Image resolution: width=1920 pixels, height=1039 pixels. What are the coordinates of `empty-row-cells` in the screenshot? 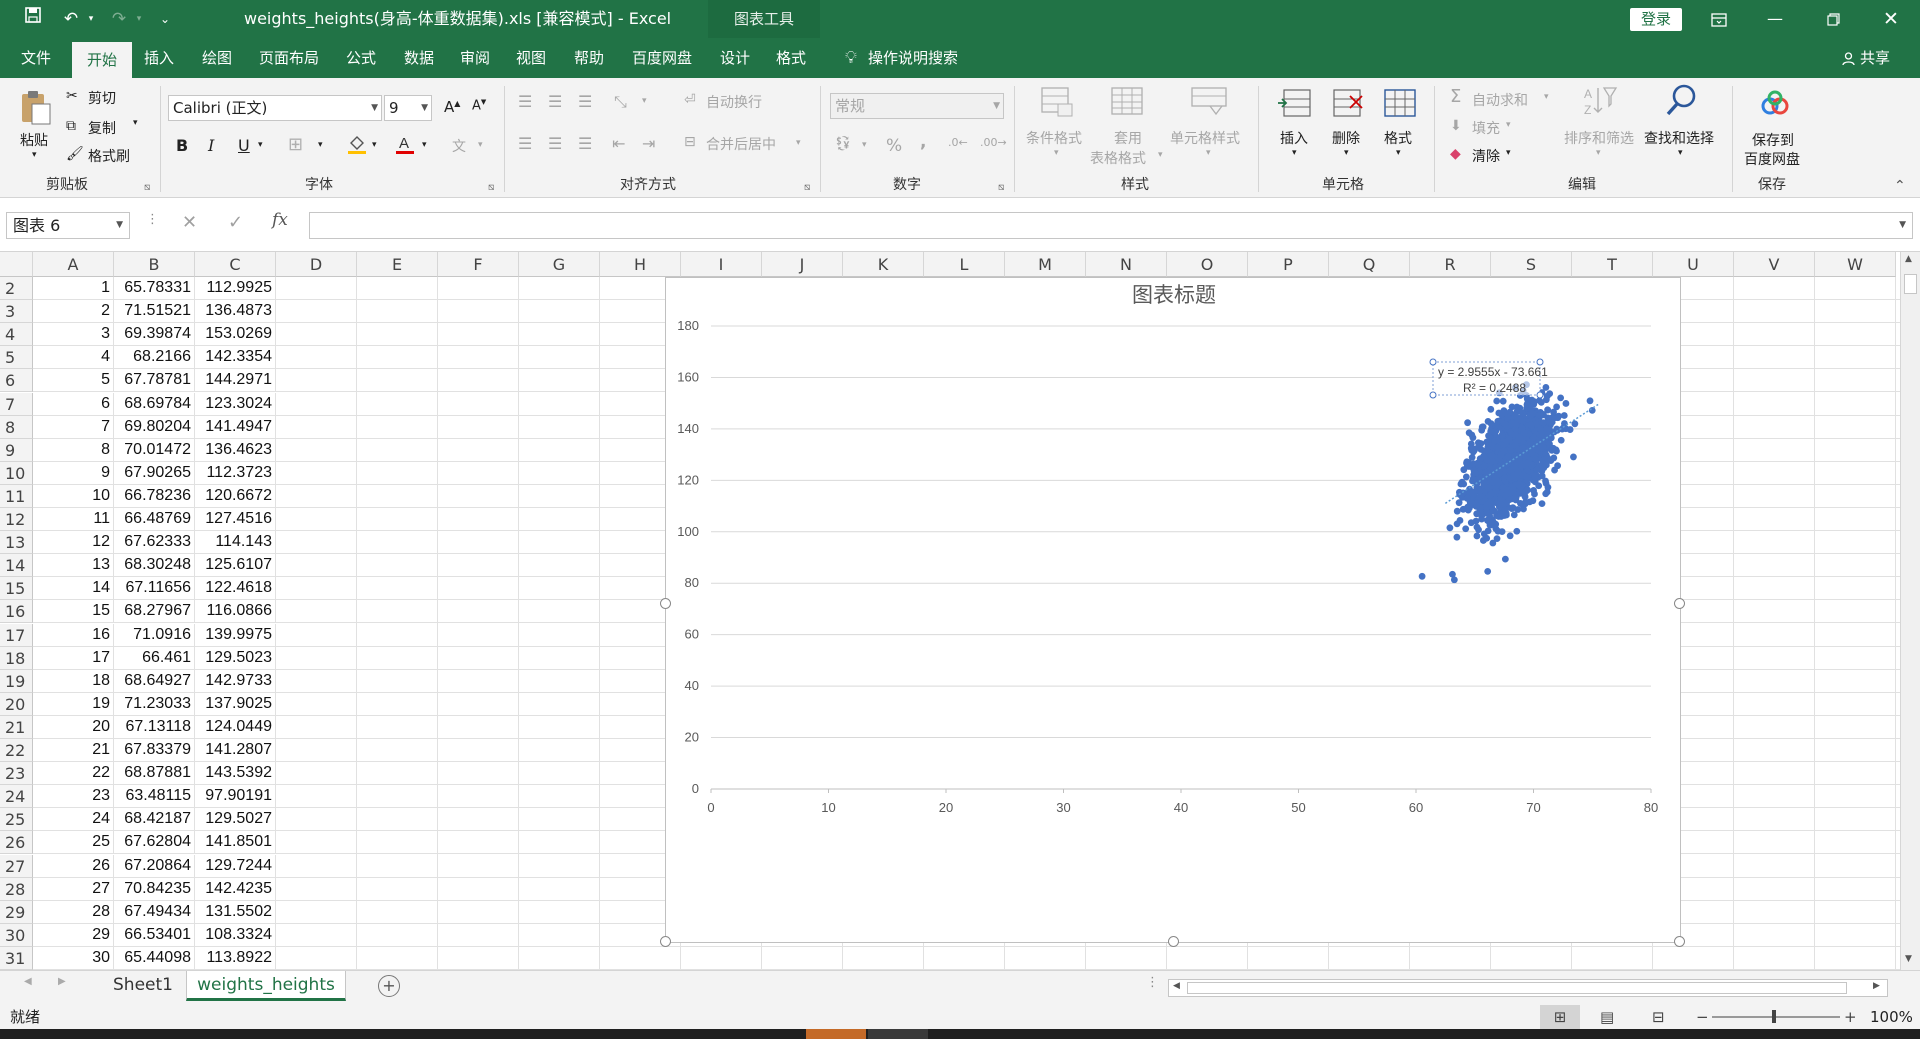 It's located at (1088, 958).